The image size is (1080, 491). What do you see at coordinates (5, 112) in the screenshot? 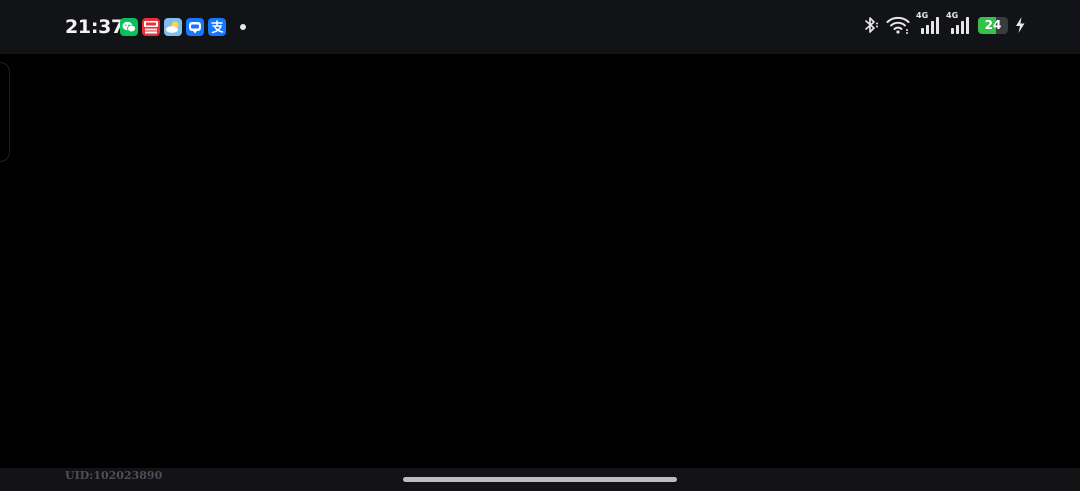
I see `side-edge-handle` at bounding box center [5, 112].